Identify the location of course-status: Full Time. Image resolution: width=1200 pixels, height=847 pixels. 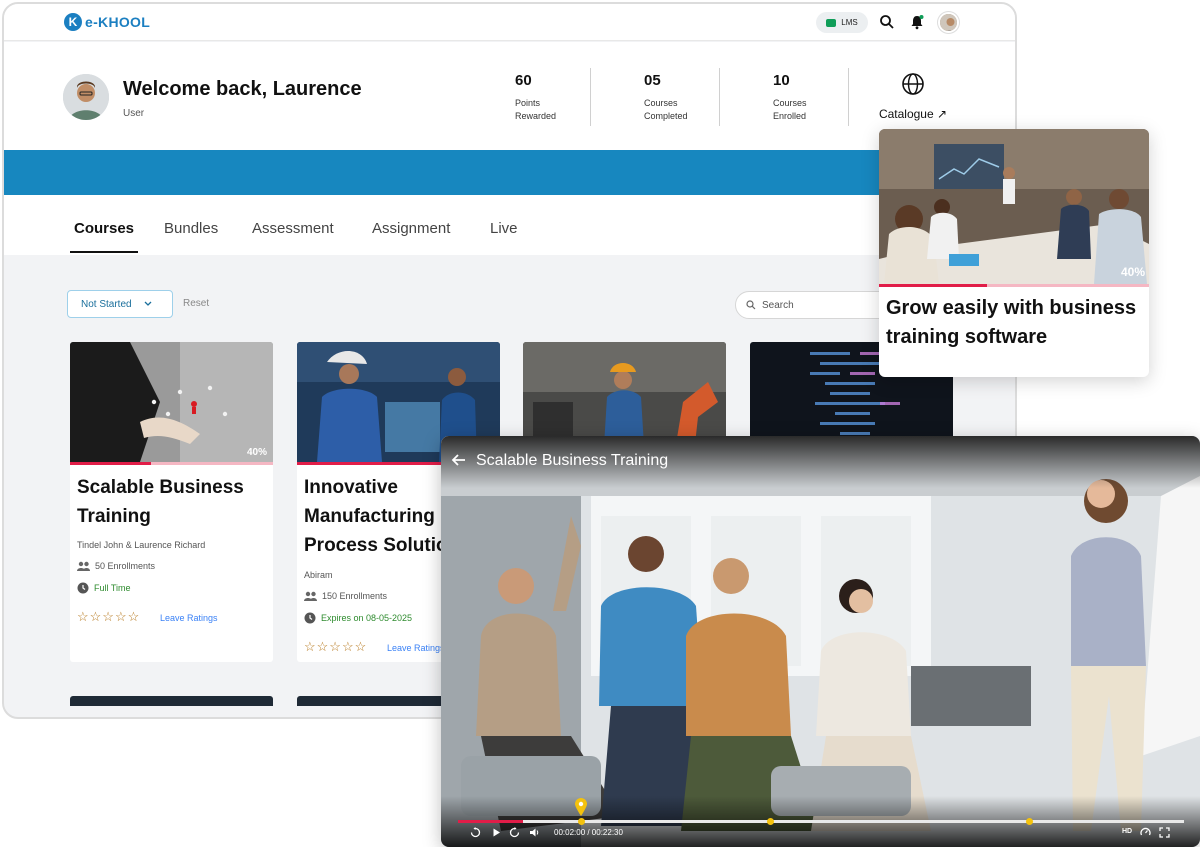
(104, 588).